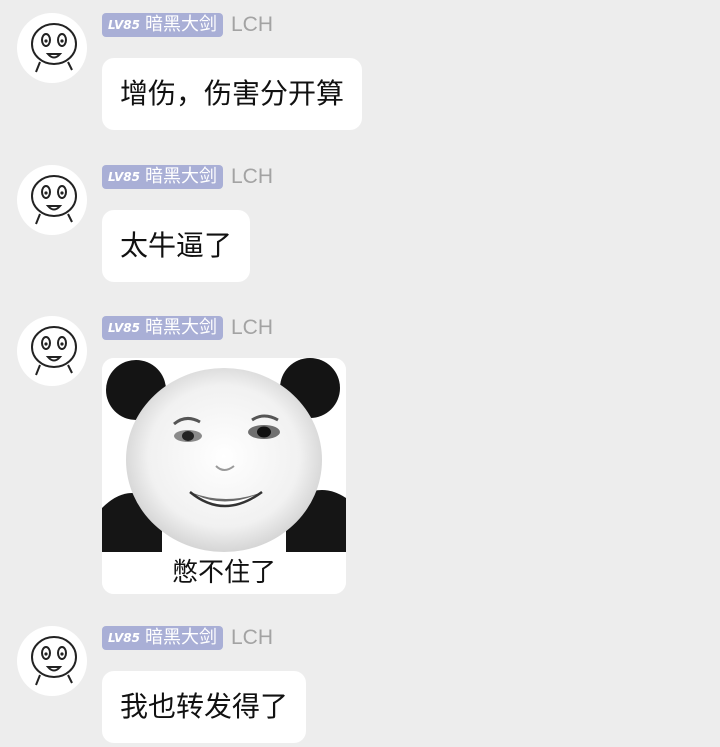  I want to click on meme-sticker: 憋不住了, so click(224, 476).